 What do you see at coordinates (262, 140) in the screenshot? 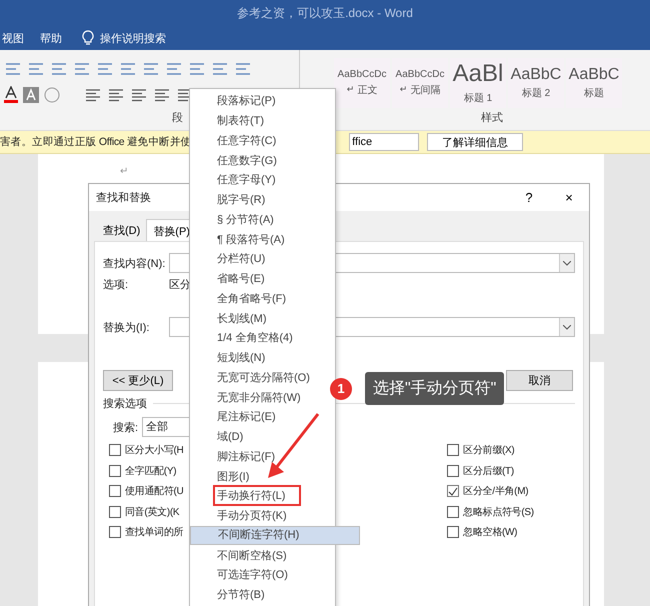
I see `menu-item: 任意字符(C)` at bounding box center [262, 140].